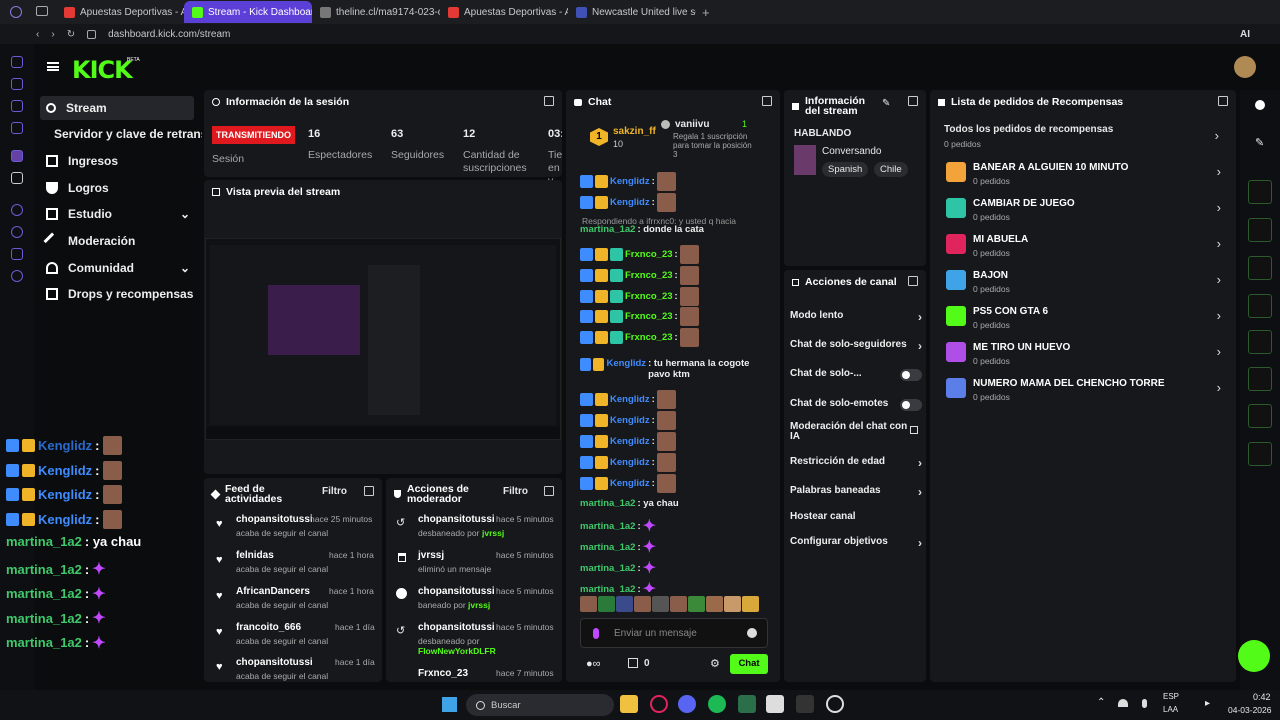 The height and width of the screenshot is (720, 1280). I want to click on subs-only-toggle, so click(911, 375).